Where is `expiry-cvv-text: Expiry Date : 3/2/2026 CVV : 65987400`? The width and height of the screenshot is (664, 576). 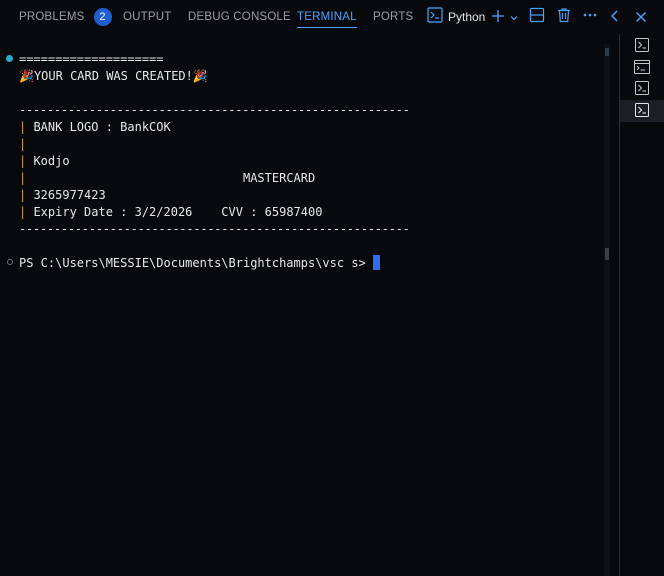
expiry-cvv-text: Expiry Date : 3/2/2026 CVV : 65987400 is located at coordinates (174, 212).